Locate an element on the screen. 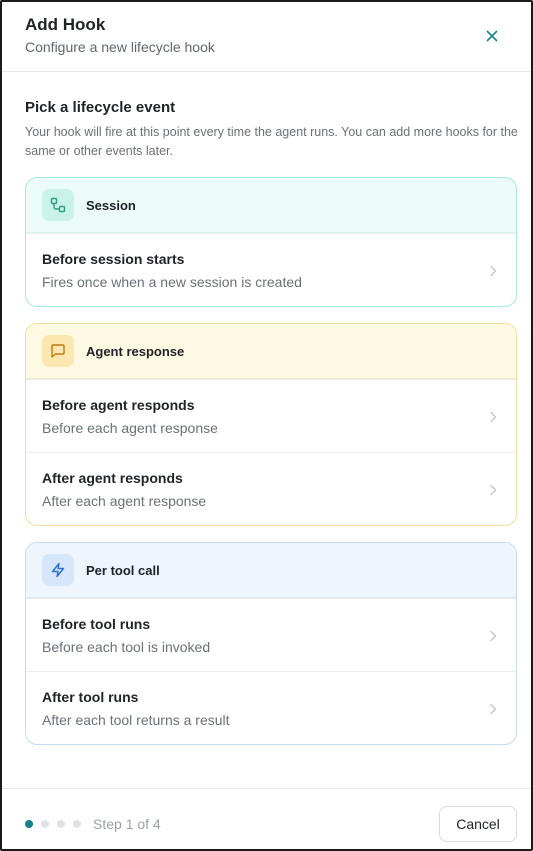 The height and width of the screenshot is (851, 533). group-header-per-tool-call: Per tool call is located at coordinates (271, 570).